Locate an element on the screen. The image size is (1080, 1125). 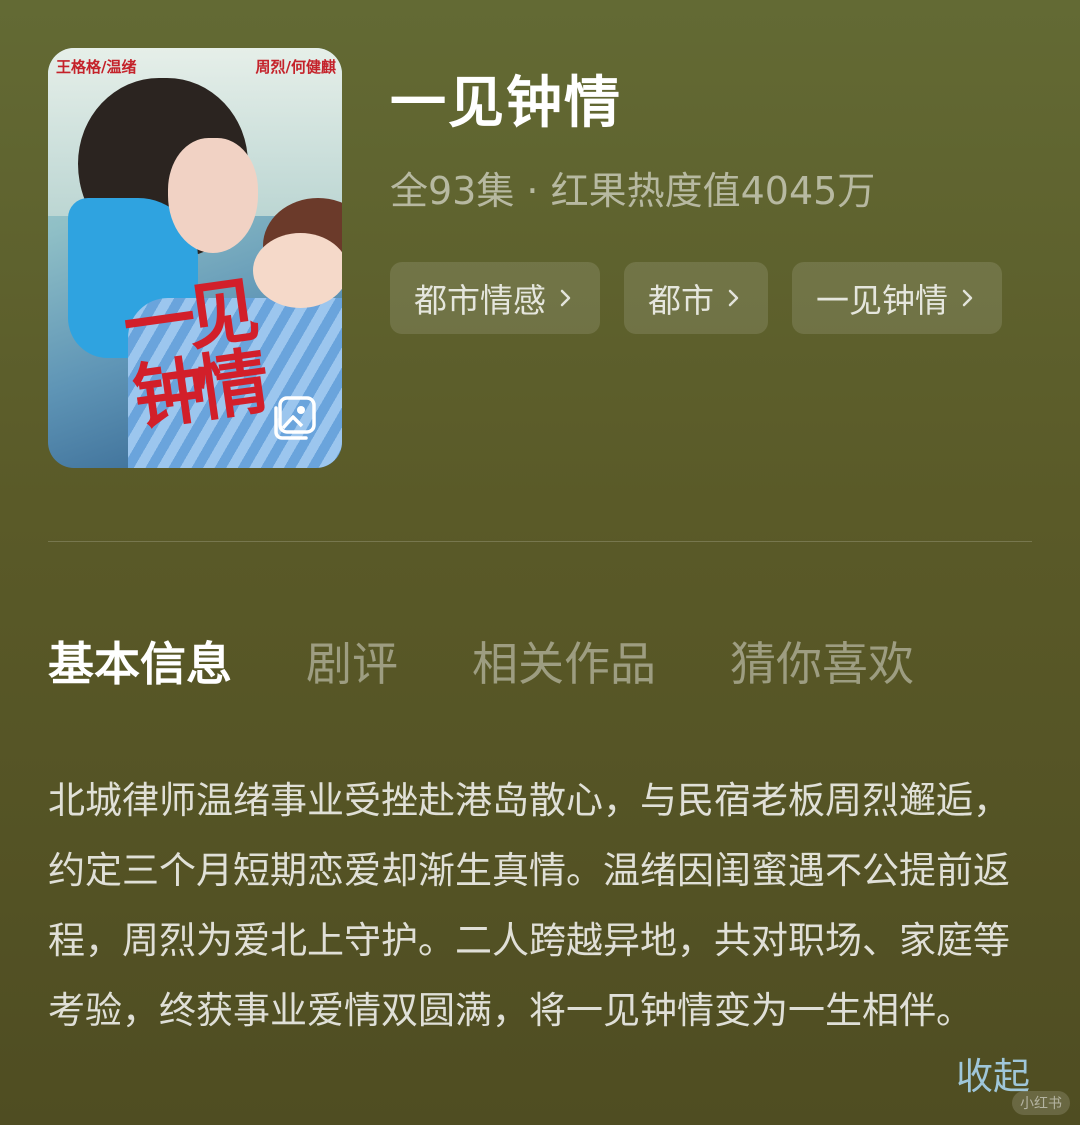
tag-label: 都市情感 is located at coordinates (480, 300).